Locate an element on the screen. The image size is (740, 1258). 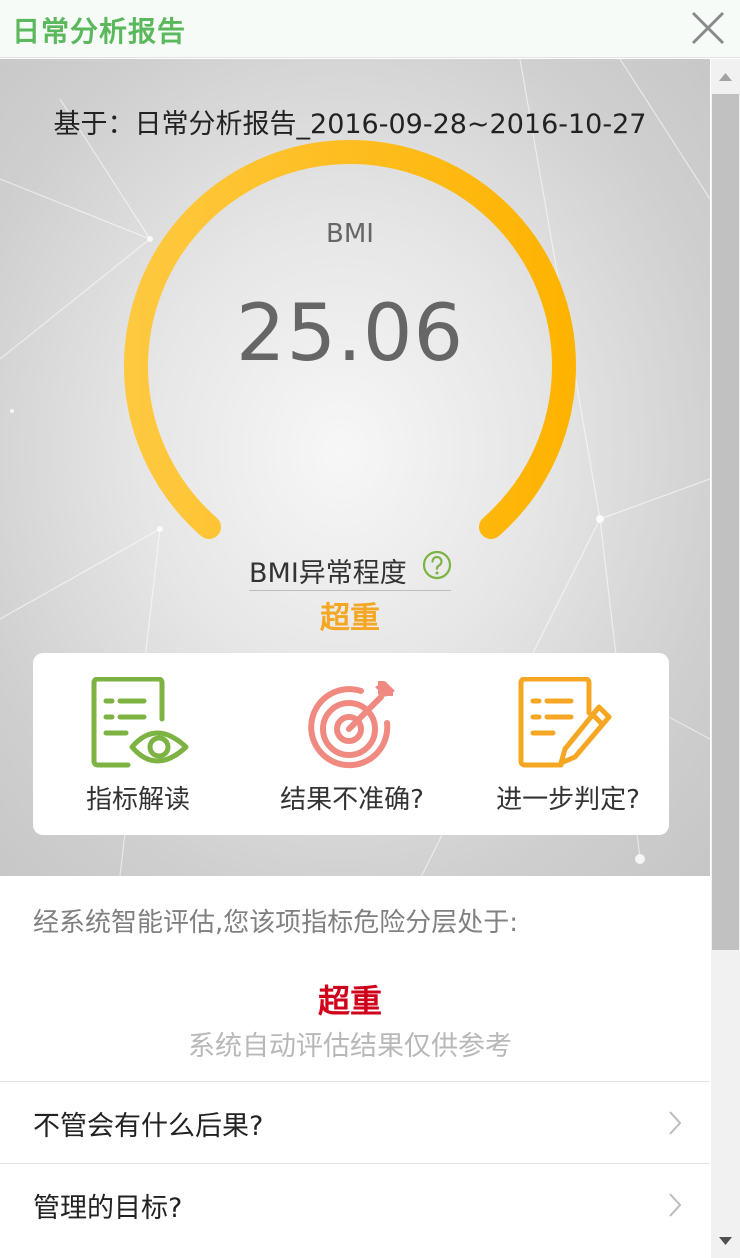
list-item-management-goals: 管理的目标? is located at coordinates (355, 1204).